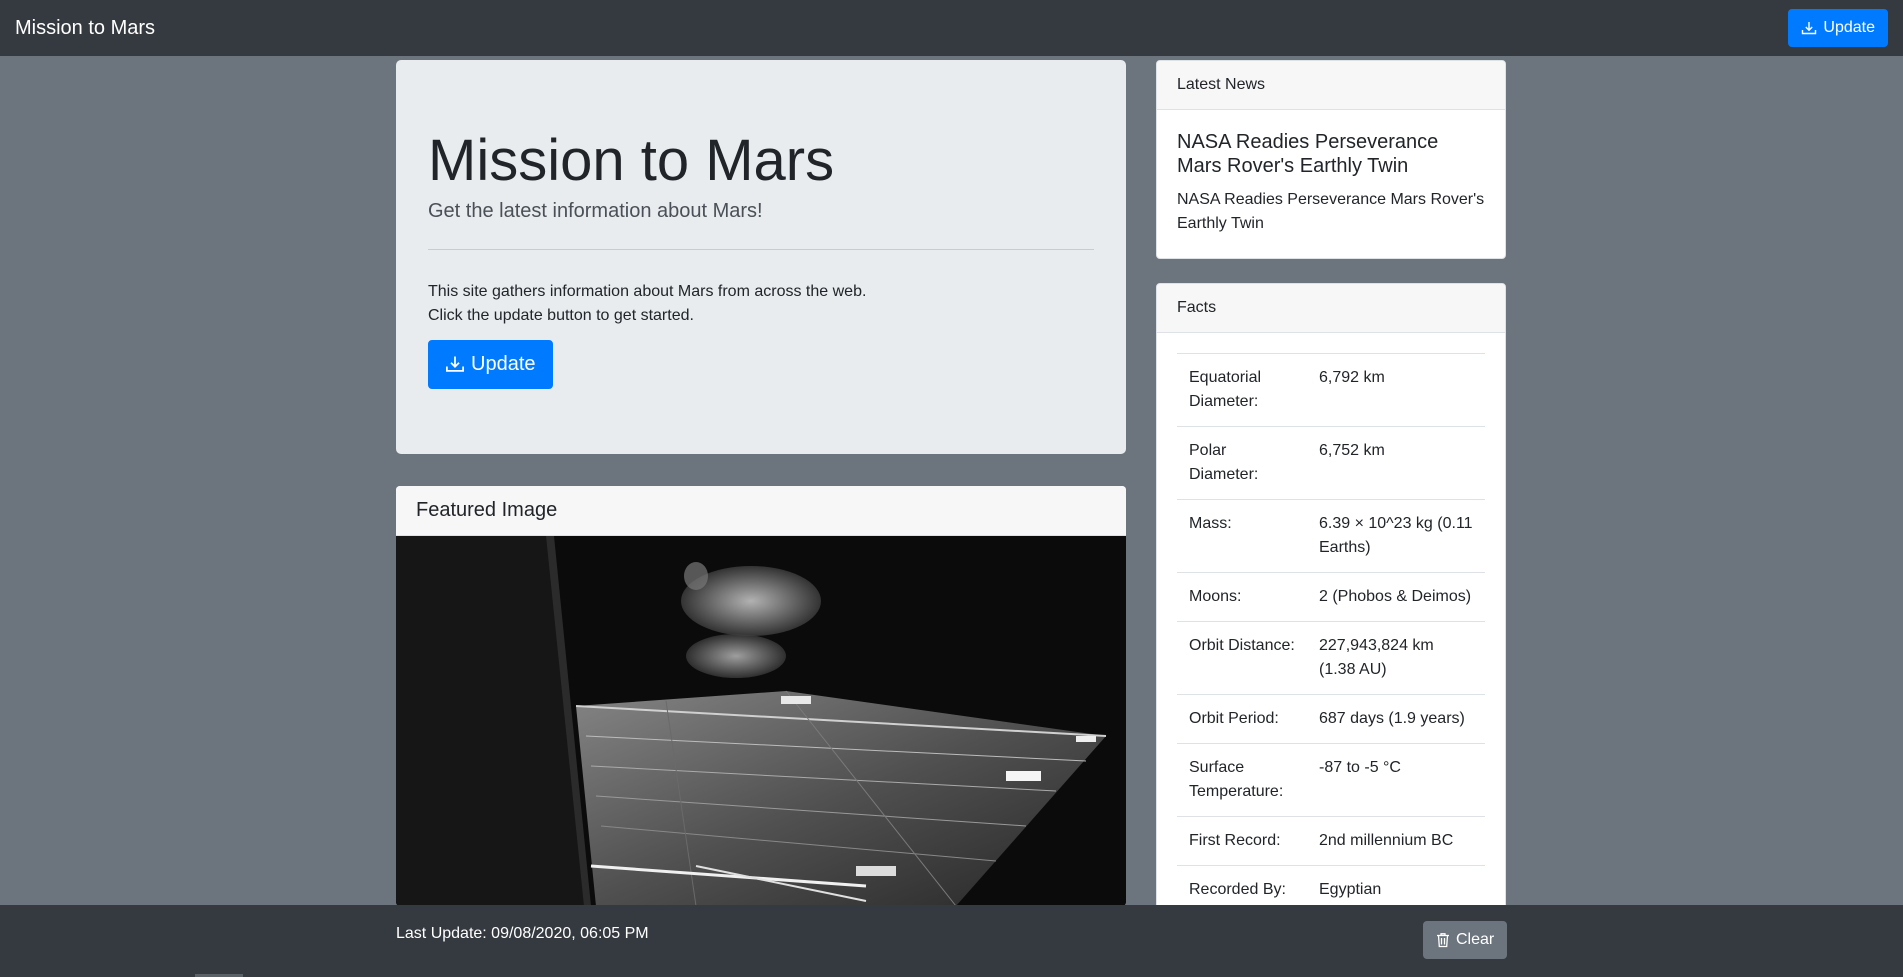  What do you see at coordinates (1396, 536) in the screenshot?
I see `fact-value: 6.39 × 10^23 kg (0.11 Earths)` at bounding box center [1396, 536].